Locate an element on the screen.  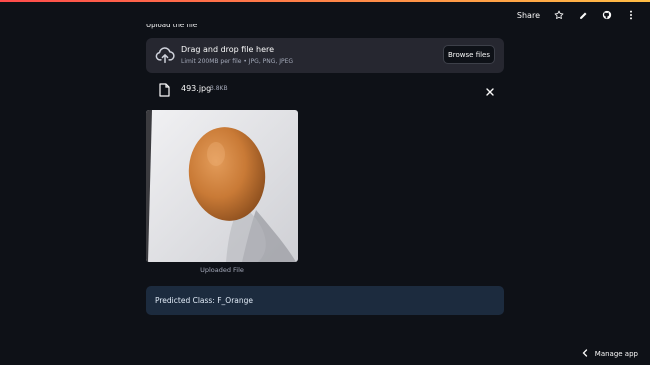
star-icon is located at coordinates (559, 15).